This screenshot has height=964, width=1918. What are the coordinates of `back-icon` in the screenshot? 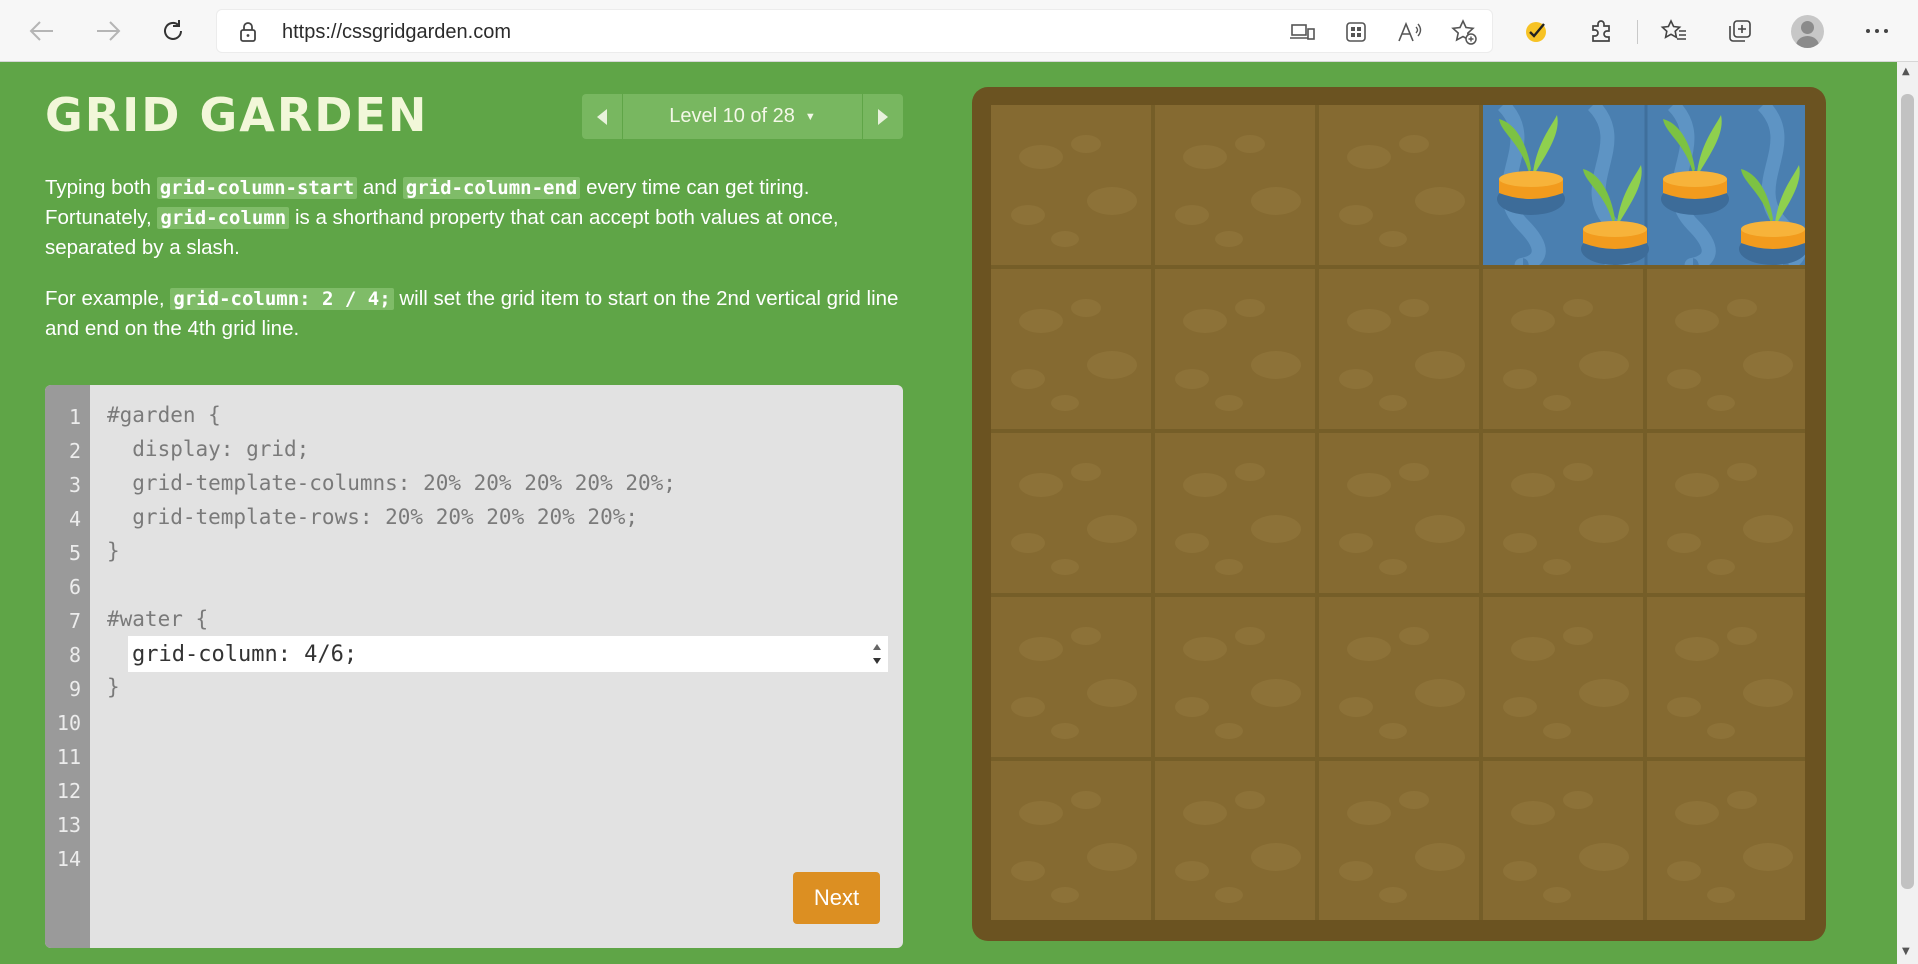 It's located at (42, 31).